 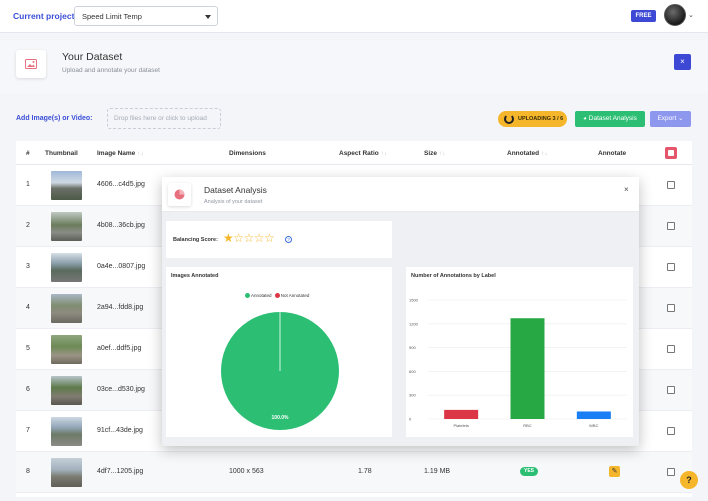 I want to click on annotate-pencil-icon: ✎, so click(x=614, y=471).